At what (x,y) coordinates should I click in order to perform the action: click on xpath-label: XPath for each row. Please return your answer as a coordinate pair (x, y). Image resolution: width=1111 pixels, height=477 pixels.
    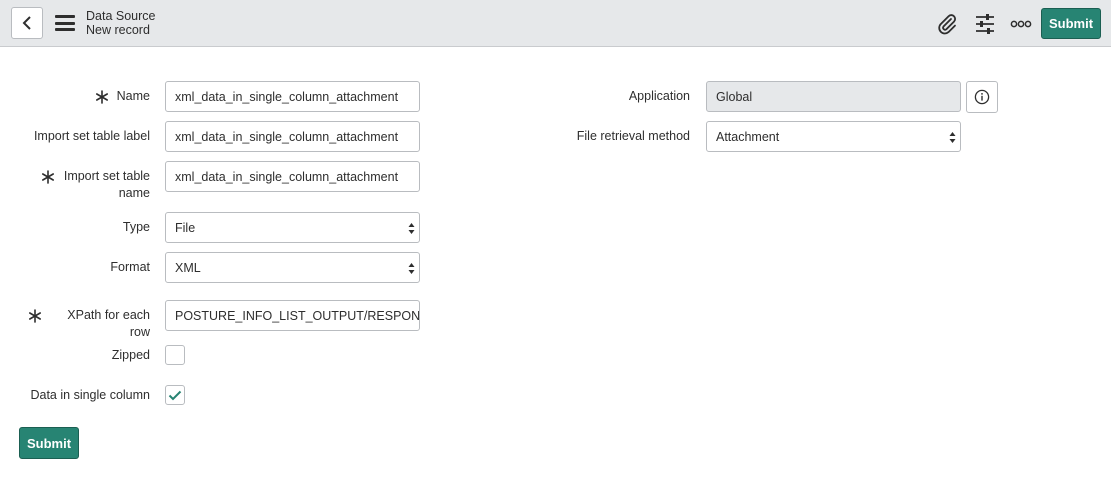
    Looking at the image, I should click on (108, 323).